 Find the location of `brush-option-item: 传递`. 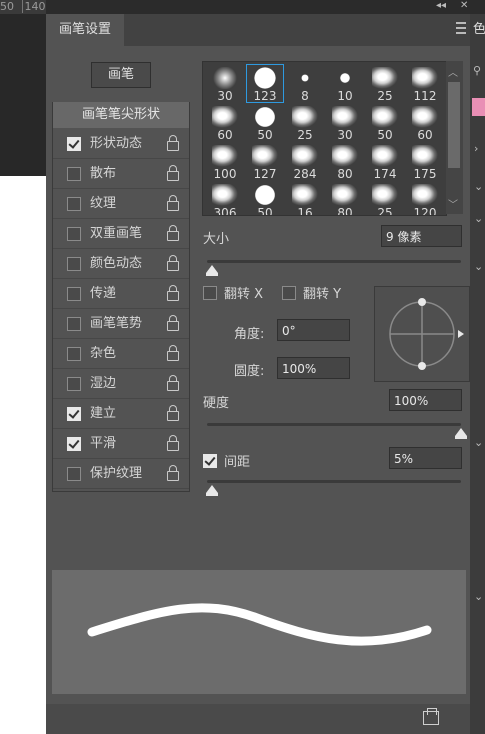

brush-option-item: 传递 is located at coordinates (121, 294).